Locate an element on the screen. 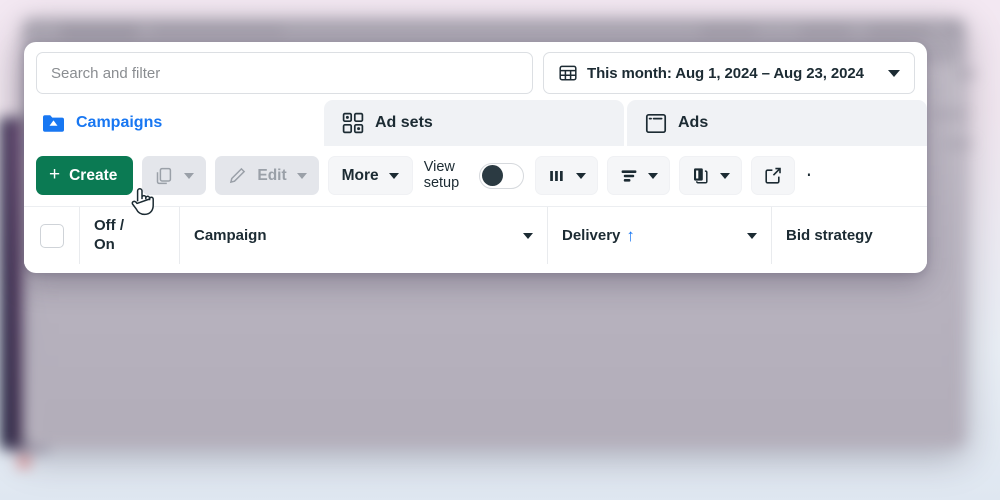 This screenshot has width=1000, height=500. action-toolbar: + Create Edit More View setup is located at coordinates (475, 176).